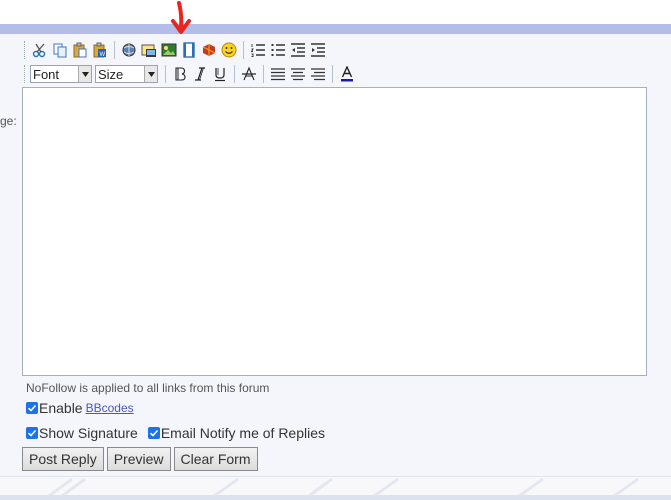 This screenshot has width=671, height=500. What do you see at coordinates (189, 50) in the screenshot?
I see `video-icon` at bounding box center [189, 50].